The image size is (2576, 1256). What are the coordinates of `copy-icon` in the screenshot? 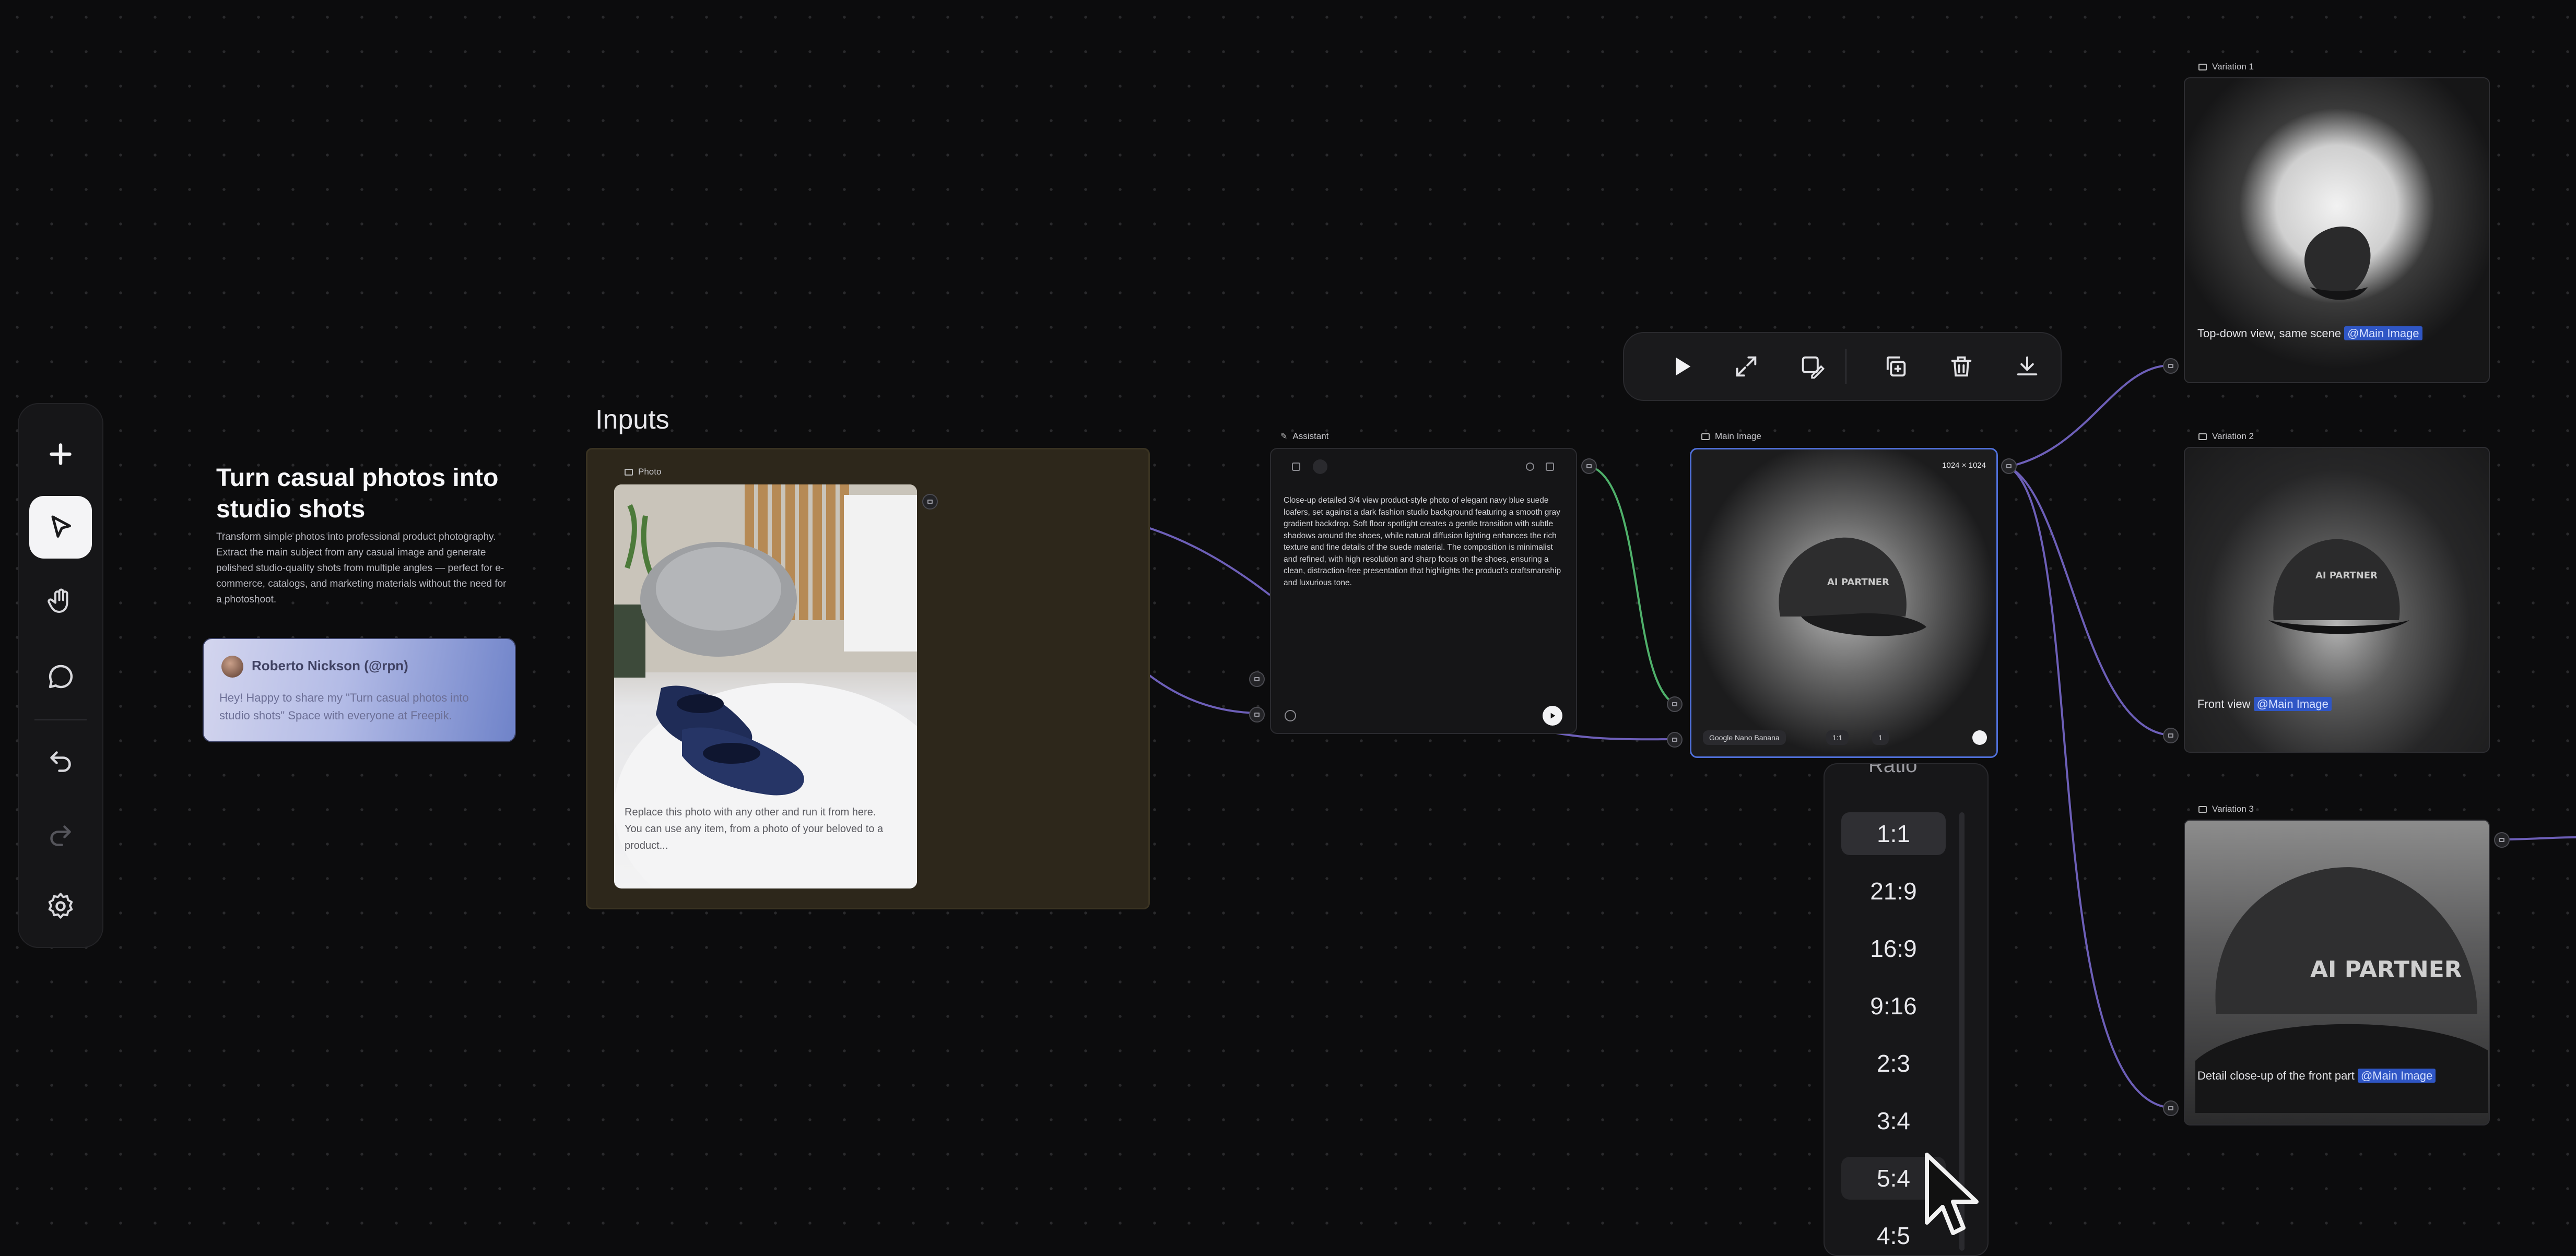 It's located at (1530, 467).